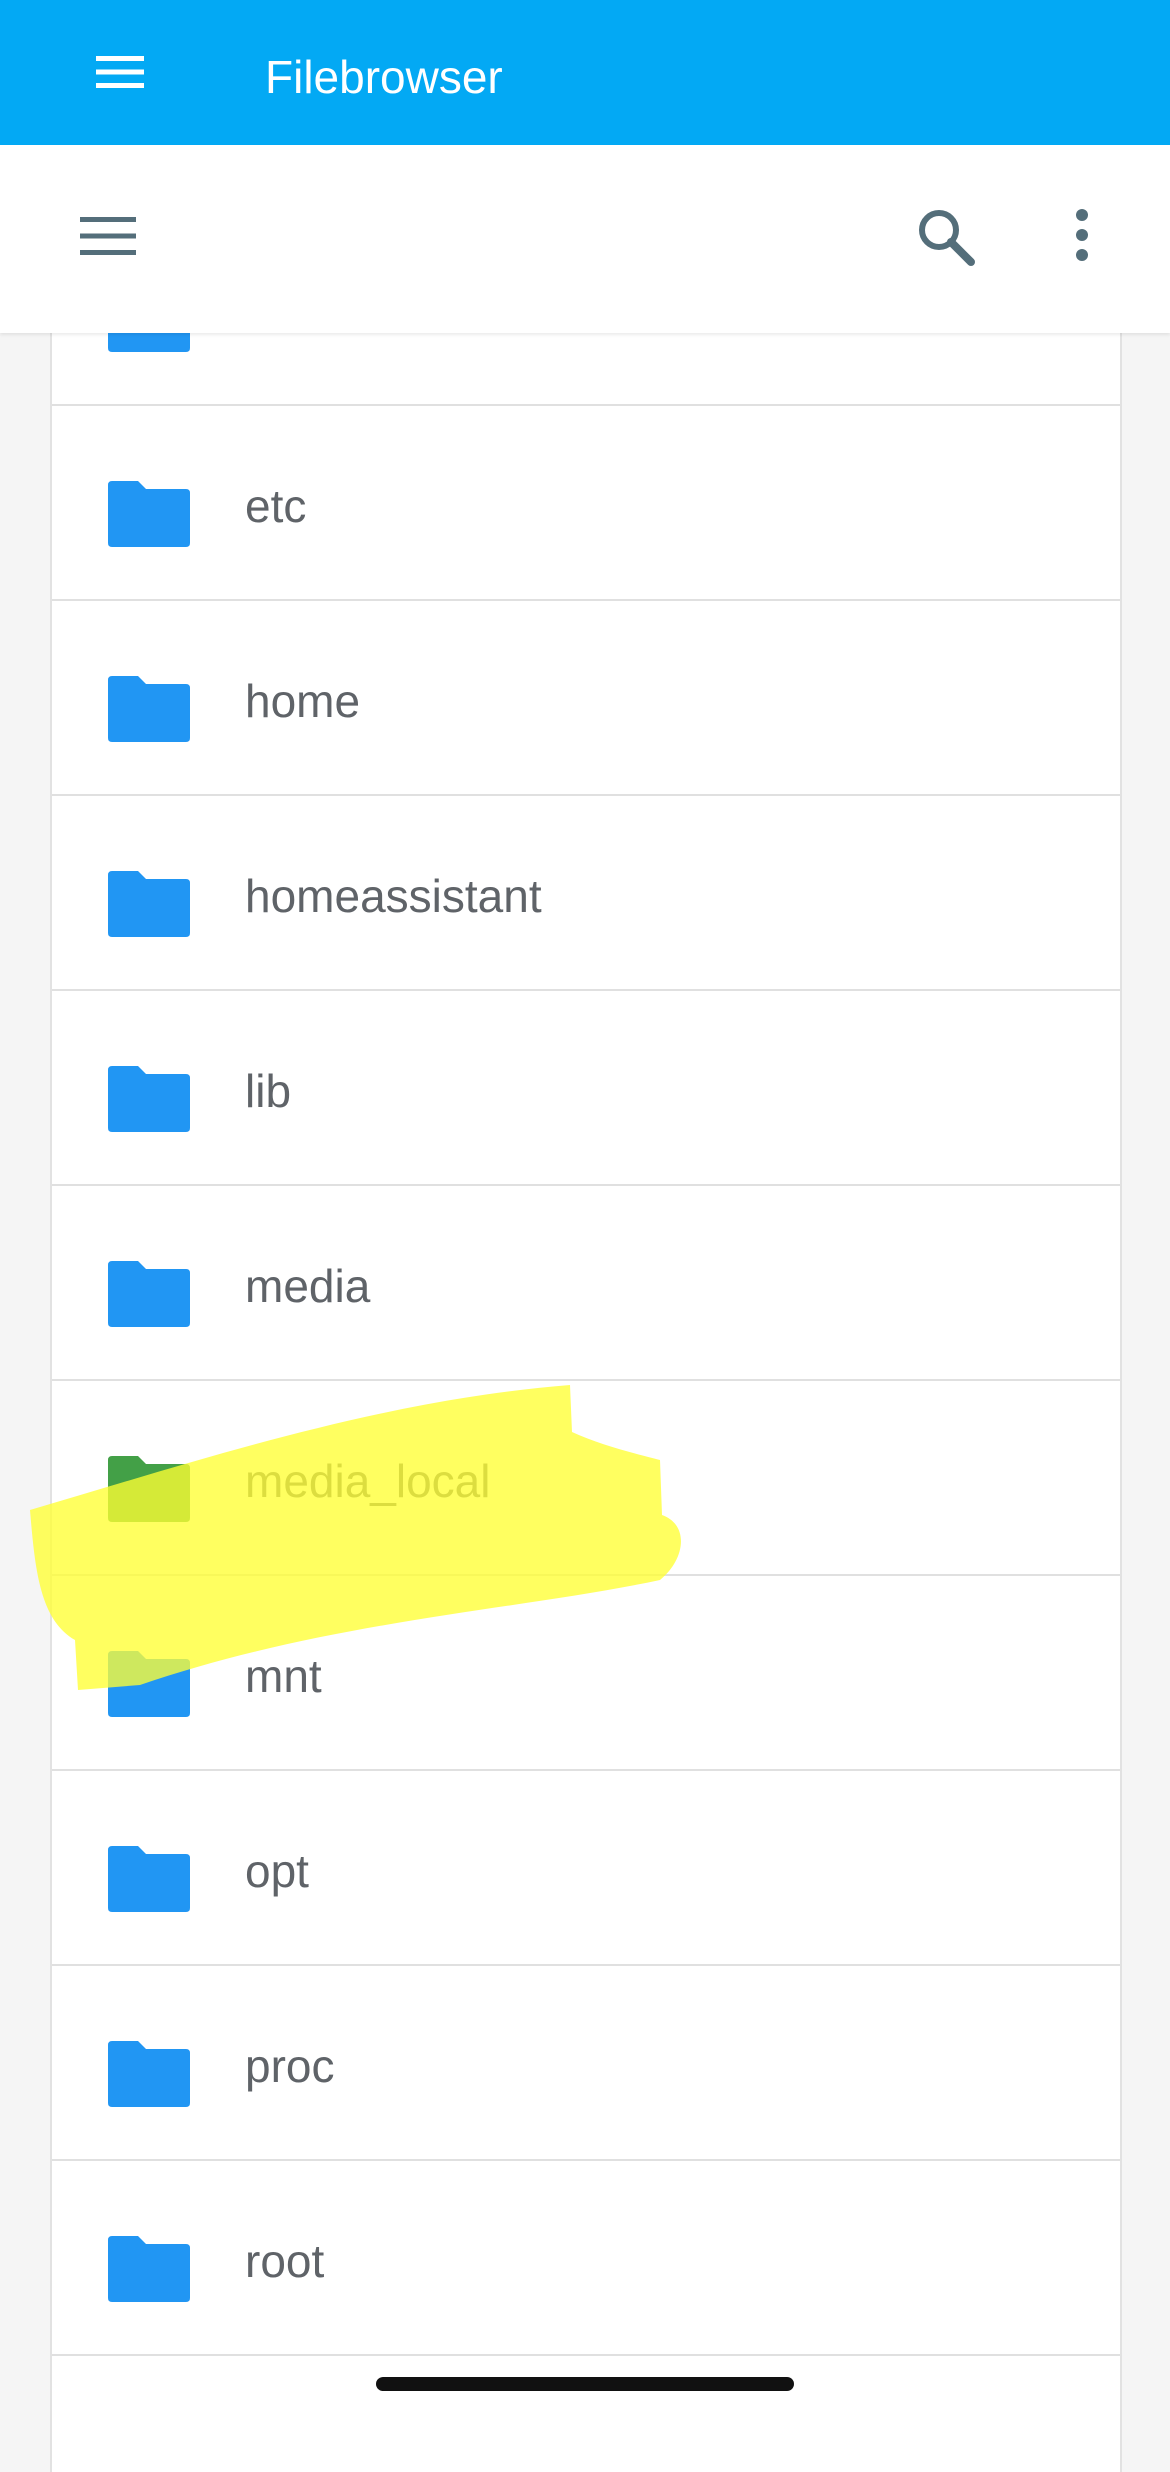 The width and height of the screenshot is (1170, 2472). What do you see at coordinates (308, 1286) in the screenshot?
I see `file-name: media` at bounding box center [308, 1286].